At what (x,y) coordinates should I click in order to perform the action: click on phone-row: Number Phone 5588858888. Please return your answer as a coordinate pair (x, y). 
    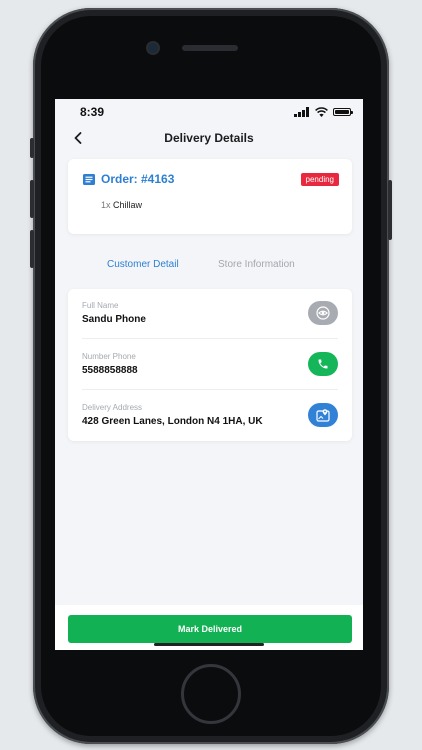
    Looking at the image, I should click on (210, 365).